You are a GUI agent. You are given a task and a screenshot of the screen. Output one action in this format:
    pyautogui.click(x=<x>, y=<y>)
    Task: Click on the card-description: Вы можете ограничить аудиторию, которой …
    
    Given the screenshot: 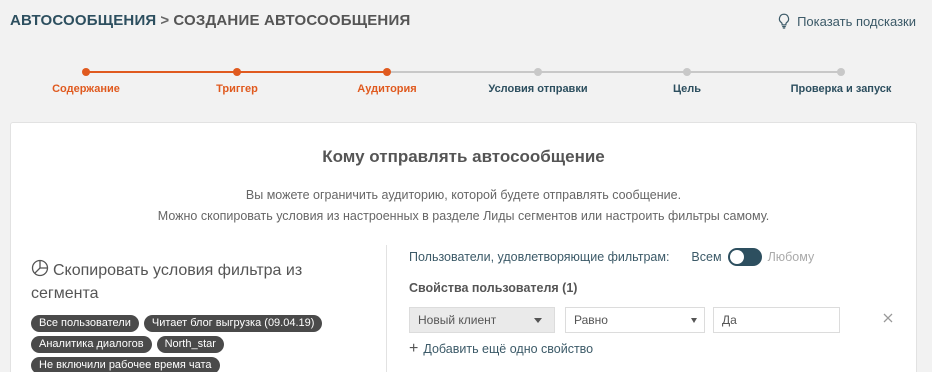 What is the action you would take?
    pyautogui.click(x=463, y=206)
    